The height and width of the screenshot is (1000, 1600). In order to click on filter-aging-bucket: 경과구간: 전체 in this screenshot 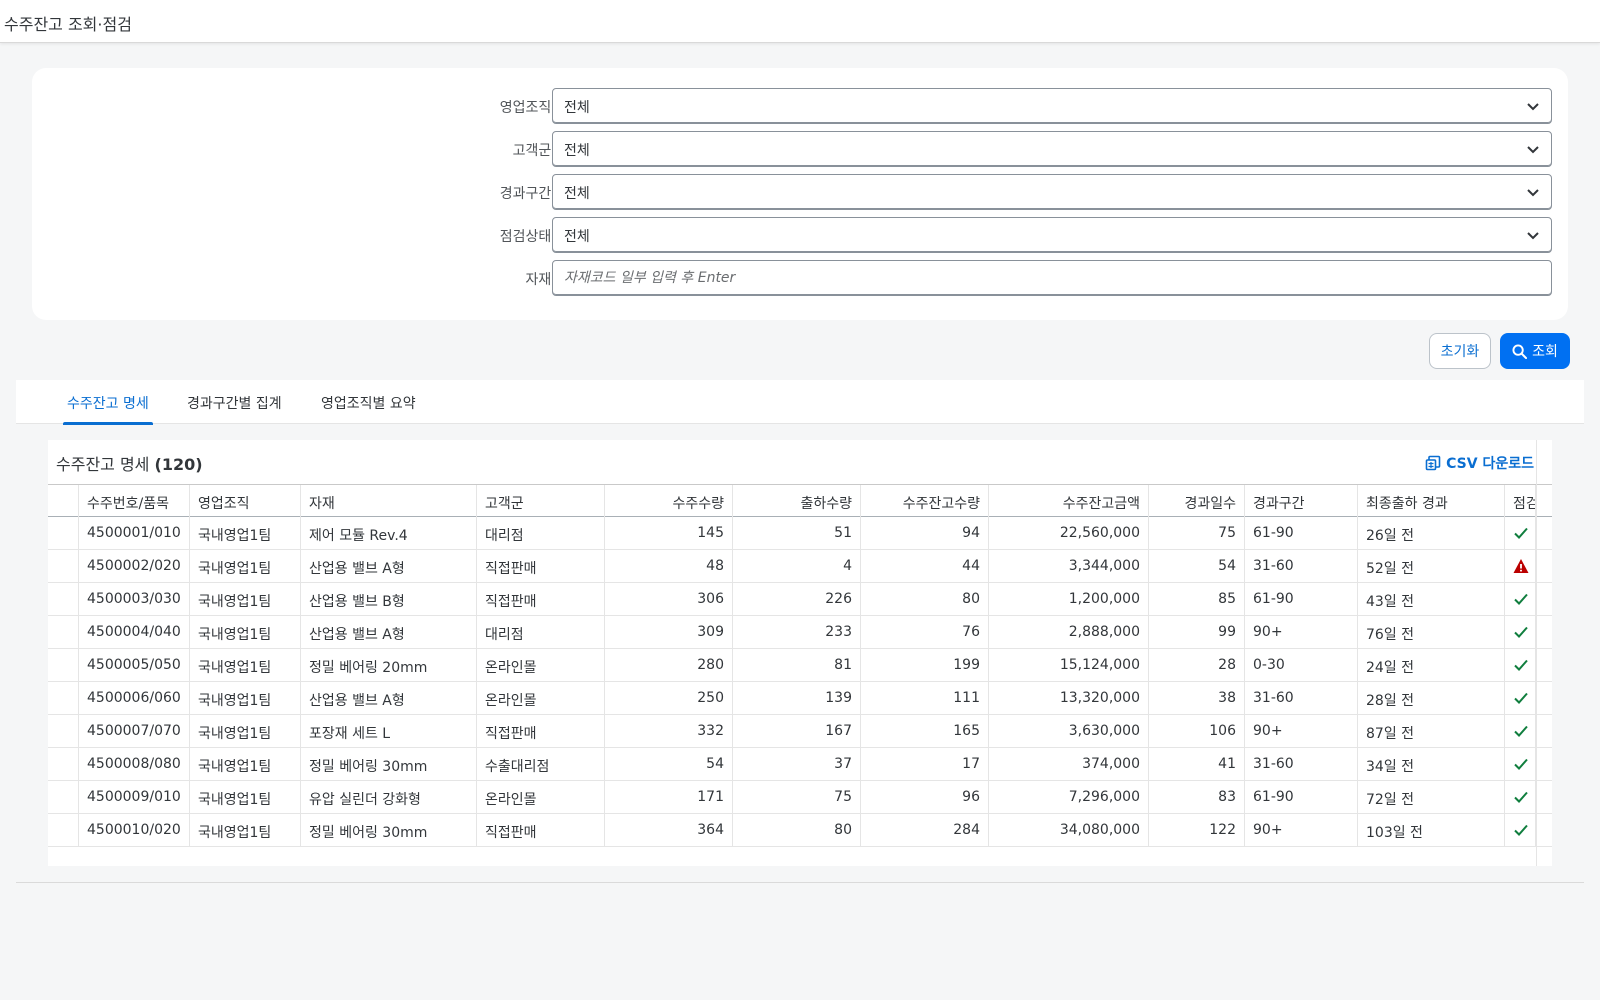, I will do `click(800, 192)`.